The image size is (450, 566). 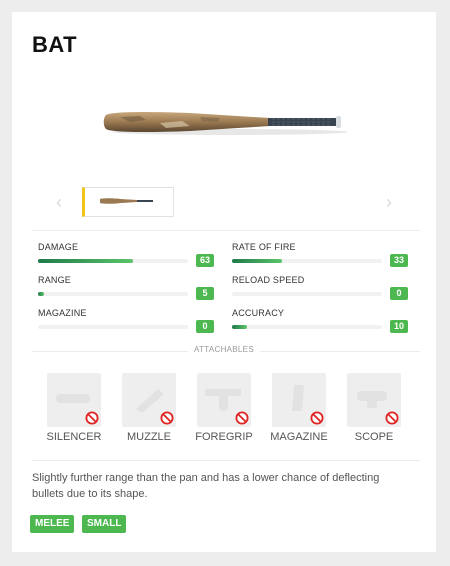 I want to click on attachment-silencer: SILENCER, so click(x=74, y=411).